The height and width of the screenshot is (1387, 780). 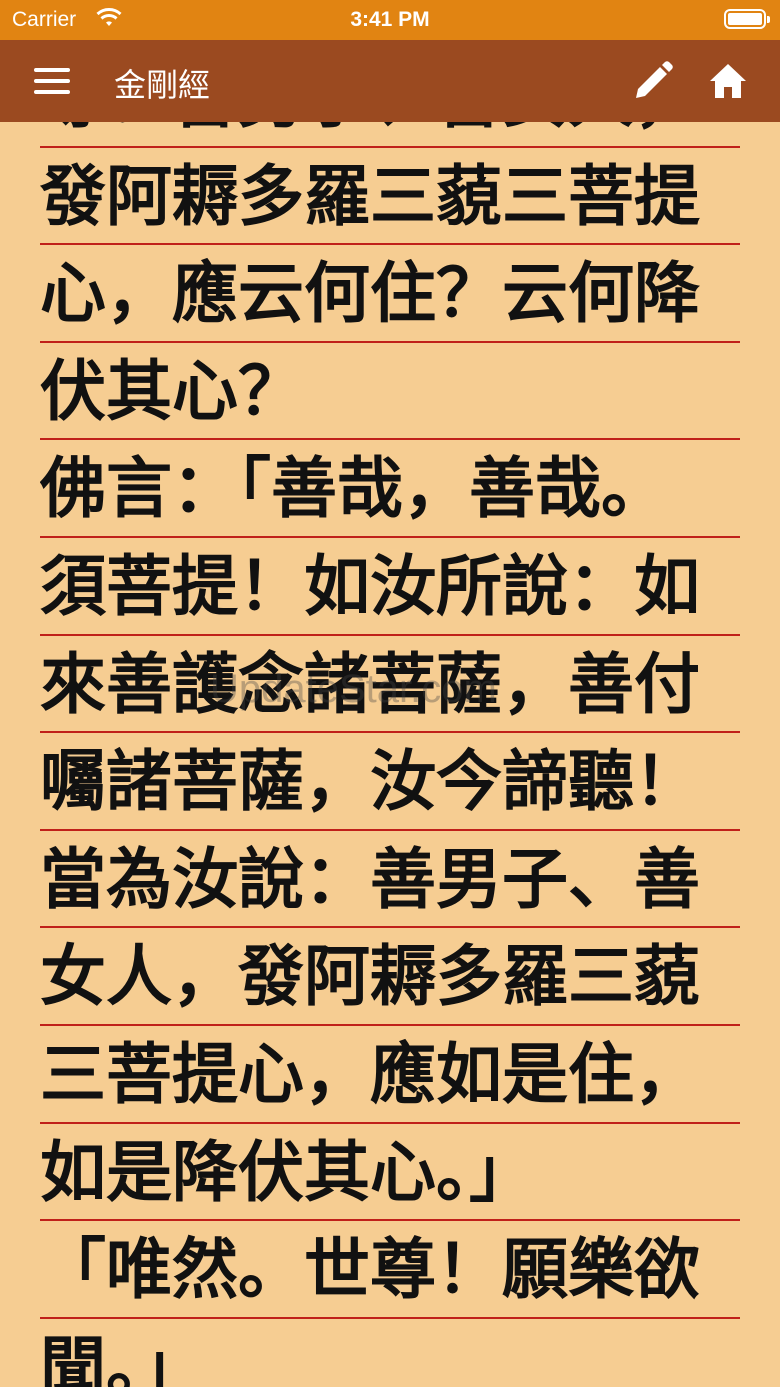 I want to click on watermark: UpdateStar.com, so click(x=353, y=689).